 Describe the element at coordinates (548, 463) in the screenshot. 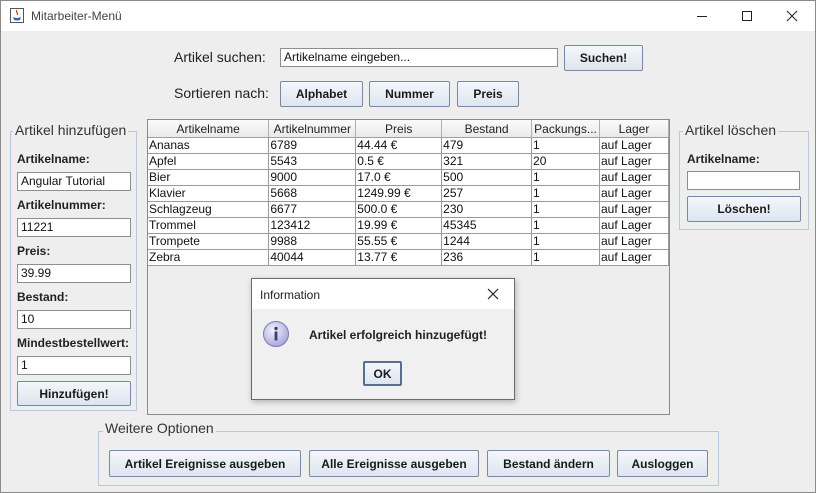

I see `change-stock-button: Bestand ändern` at that location.